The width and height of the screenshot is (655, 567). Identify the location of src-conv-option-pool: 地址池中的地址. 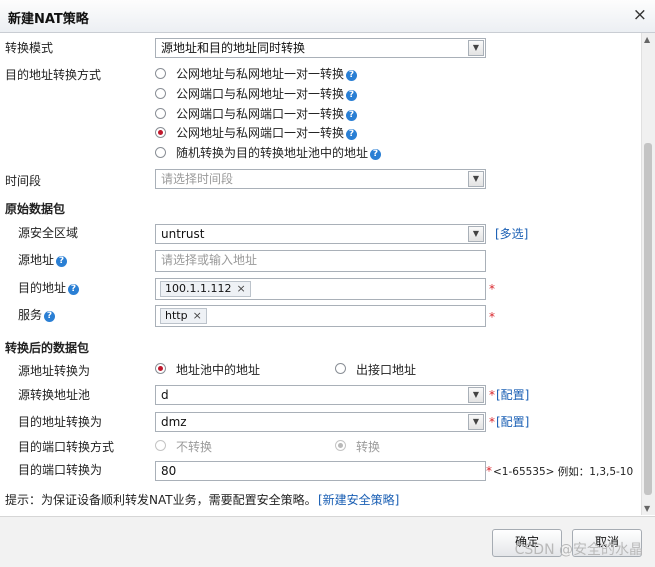
(218, 370).